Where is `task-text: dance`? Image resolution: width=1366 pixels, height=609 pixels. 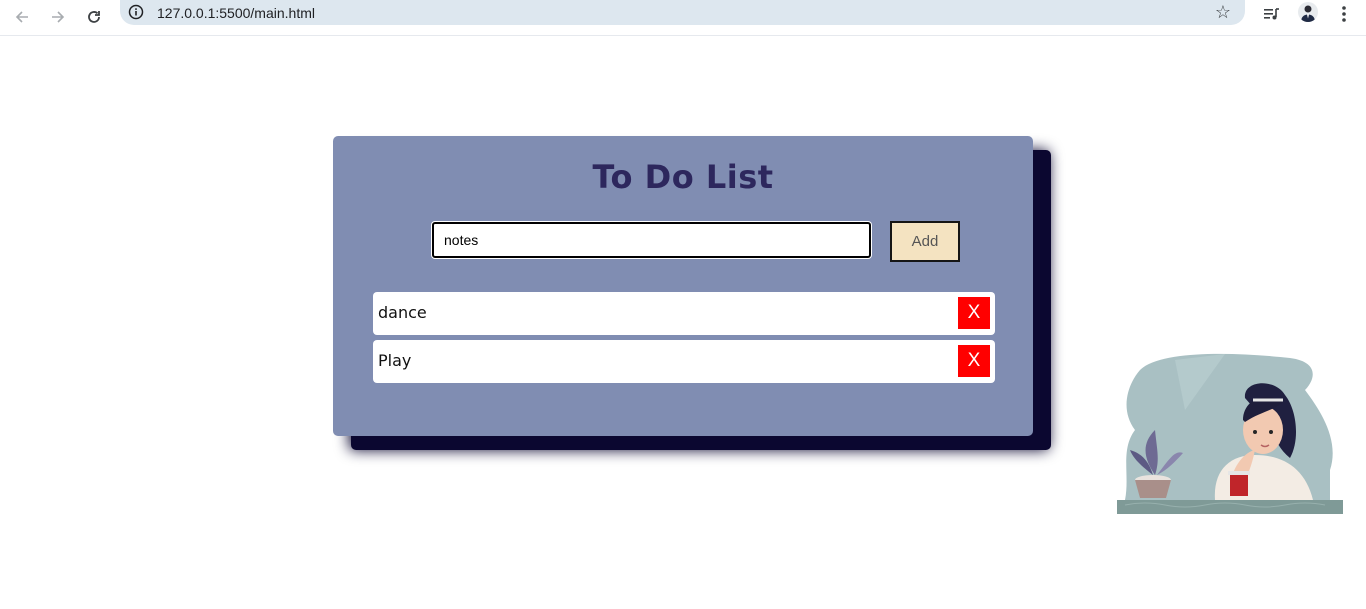 task-text: dance is located at coordinates (402, 312).